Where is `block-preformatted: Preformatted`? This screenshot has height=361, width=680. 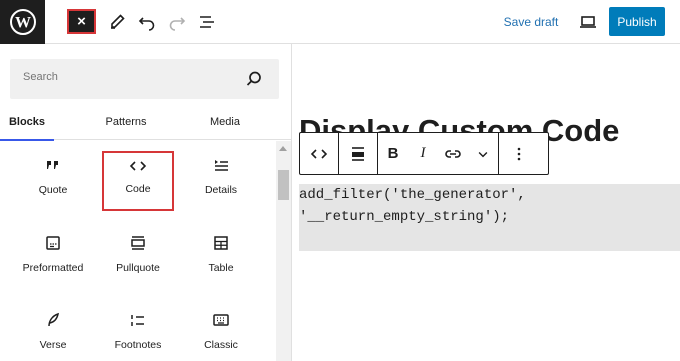 block-preformatted: Preformatted is located at coordinates (53, 251).